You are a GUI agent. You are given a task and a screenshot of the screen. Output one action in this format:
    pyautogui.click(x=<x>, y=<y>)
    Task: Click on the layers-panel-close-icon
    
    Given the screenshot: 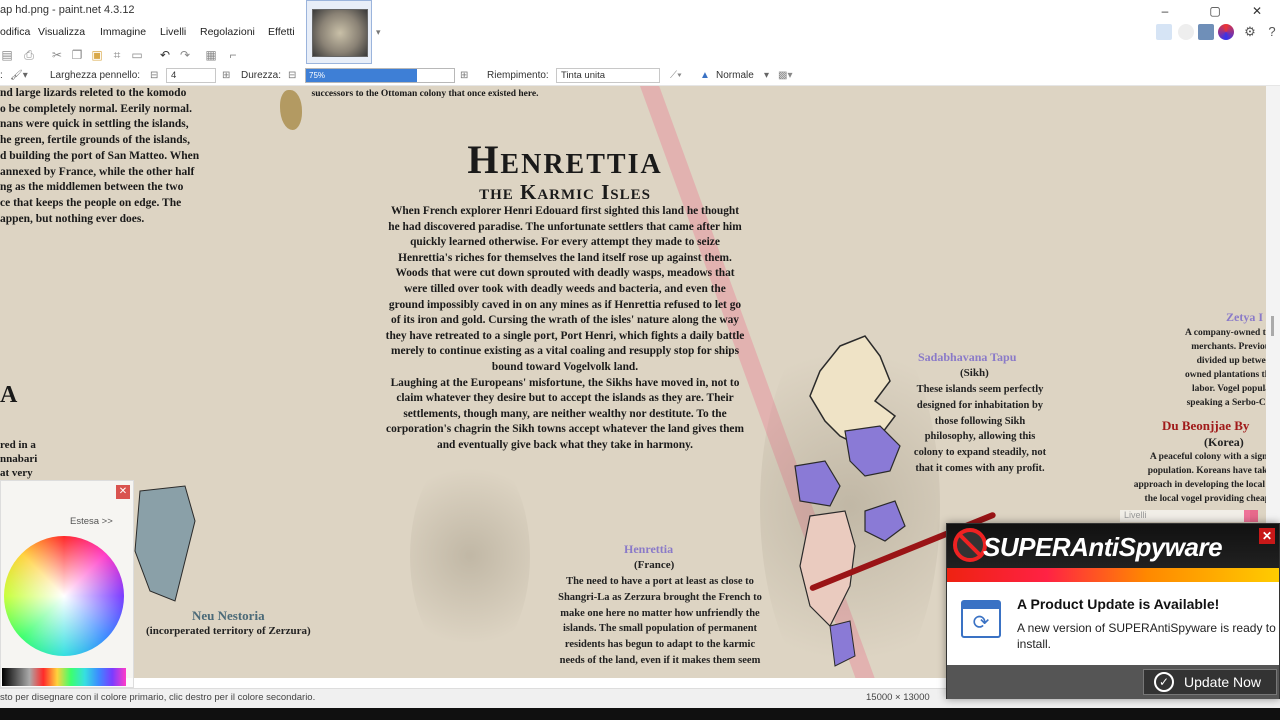 What is the action you would take?
    pyautogui.click(x=1251, y=516)
    